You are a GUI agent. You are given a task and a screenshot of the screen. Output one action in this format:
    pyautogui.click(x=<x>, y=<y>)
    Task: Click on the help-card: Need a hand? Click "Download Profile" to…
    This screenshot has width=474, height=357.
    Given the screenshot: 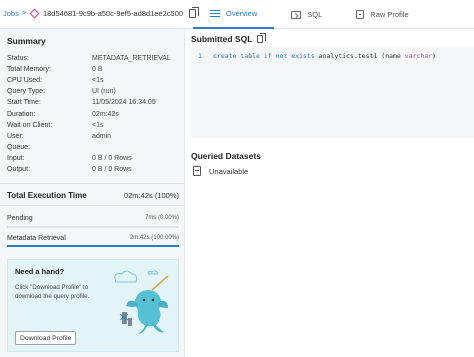 What is the action you would take?
    pyautogui.click(x=93, y=305)
    